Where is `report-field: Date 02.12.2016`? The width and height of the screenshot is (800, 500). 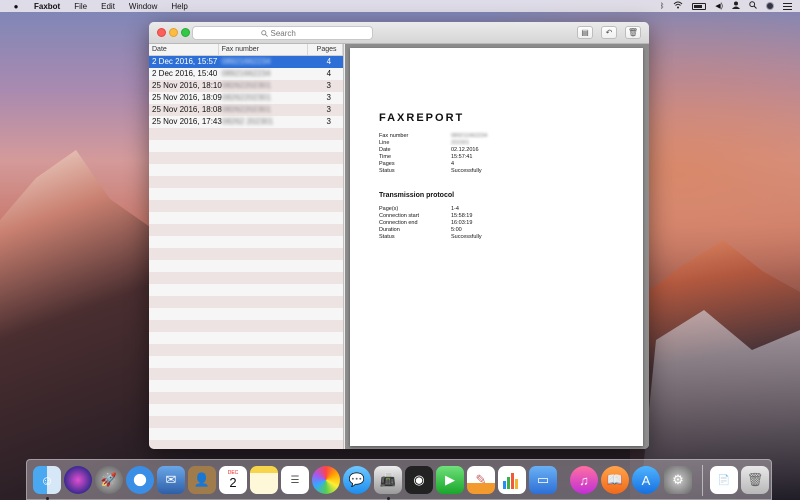
report-field: Date 02.12.2016 is located at coordinates (429, 150).